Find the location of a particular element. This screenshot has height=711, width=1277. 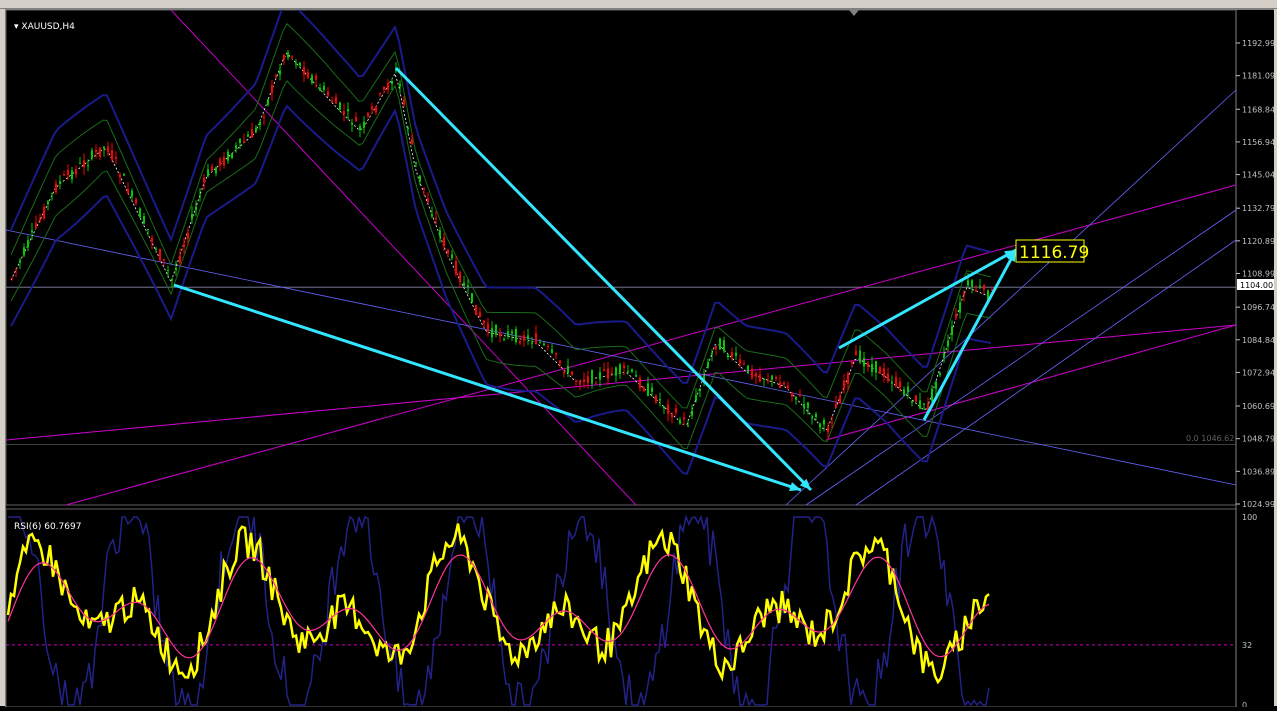

dropdown-triangle-icon: ▾ is located at coordinates (16, 27).